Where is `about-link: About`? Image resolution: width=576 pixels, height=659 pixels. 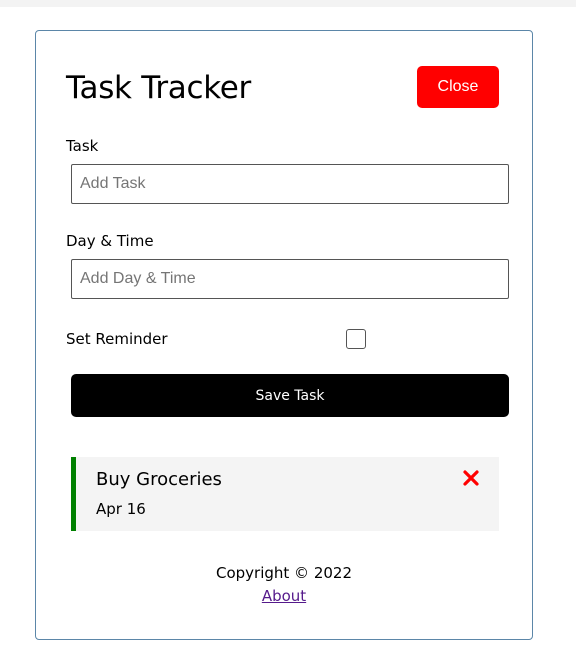 about-link: About is located at coordinates (284, 596).